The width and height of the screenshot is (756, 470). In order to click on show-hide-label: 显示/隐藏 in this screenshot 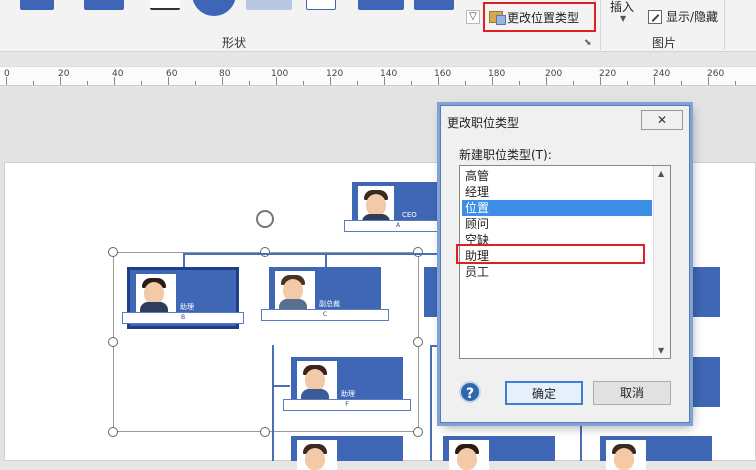, I will do `click(692, 17)`.